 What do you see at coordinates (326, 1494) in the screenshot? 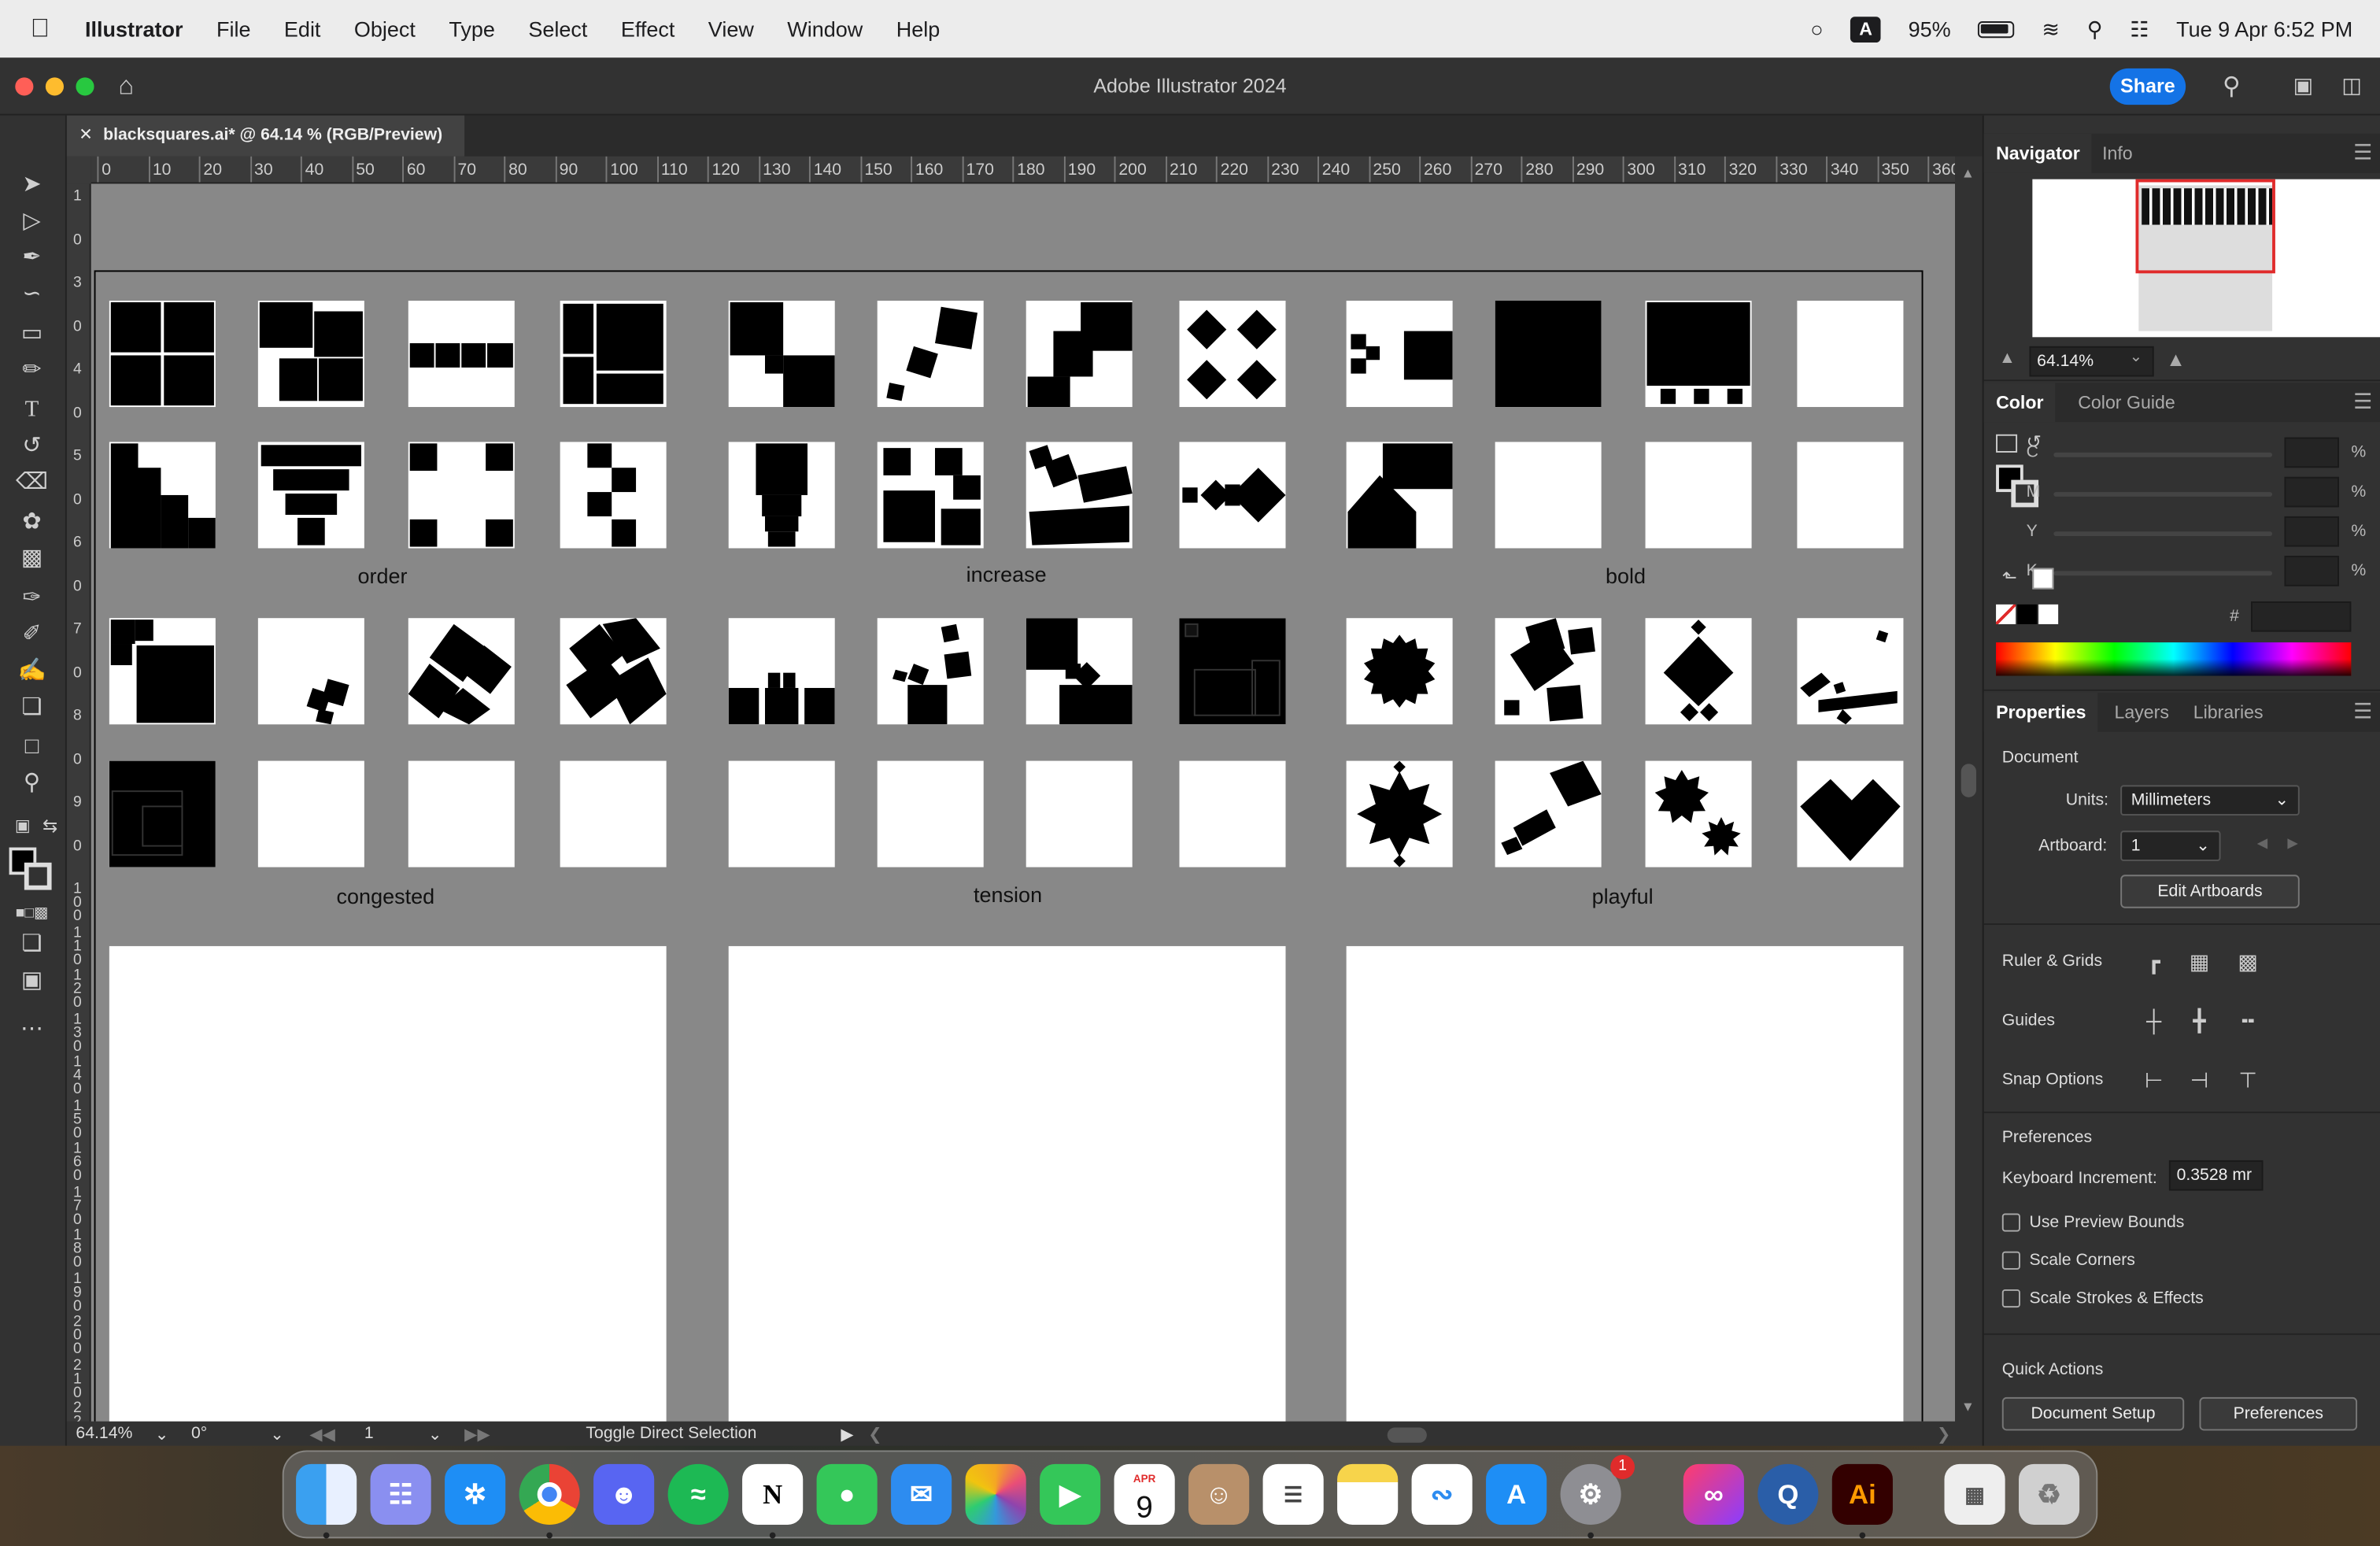
I see `dock-finder-icon` at bounding box center [326, 1494].